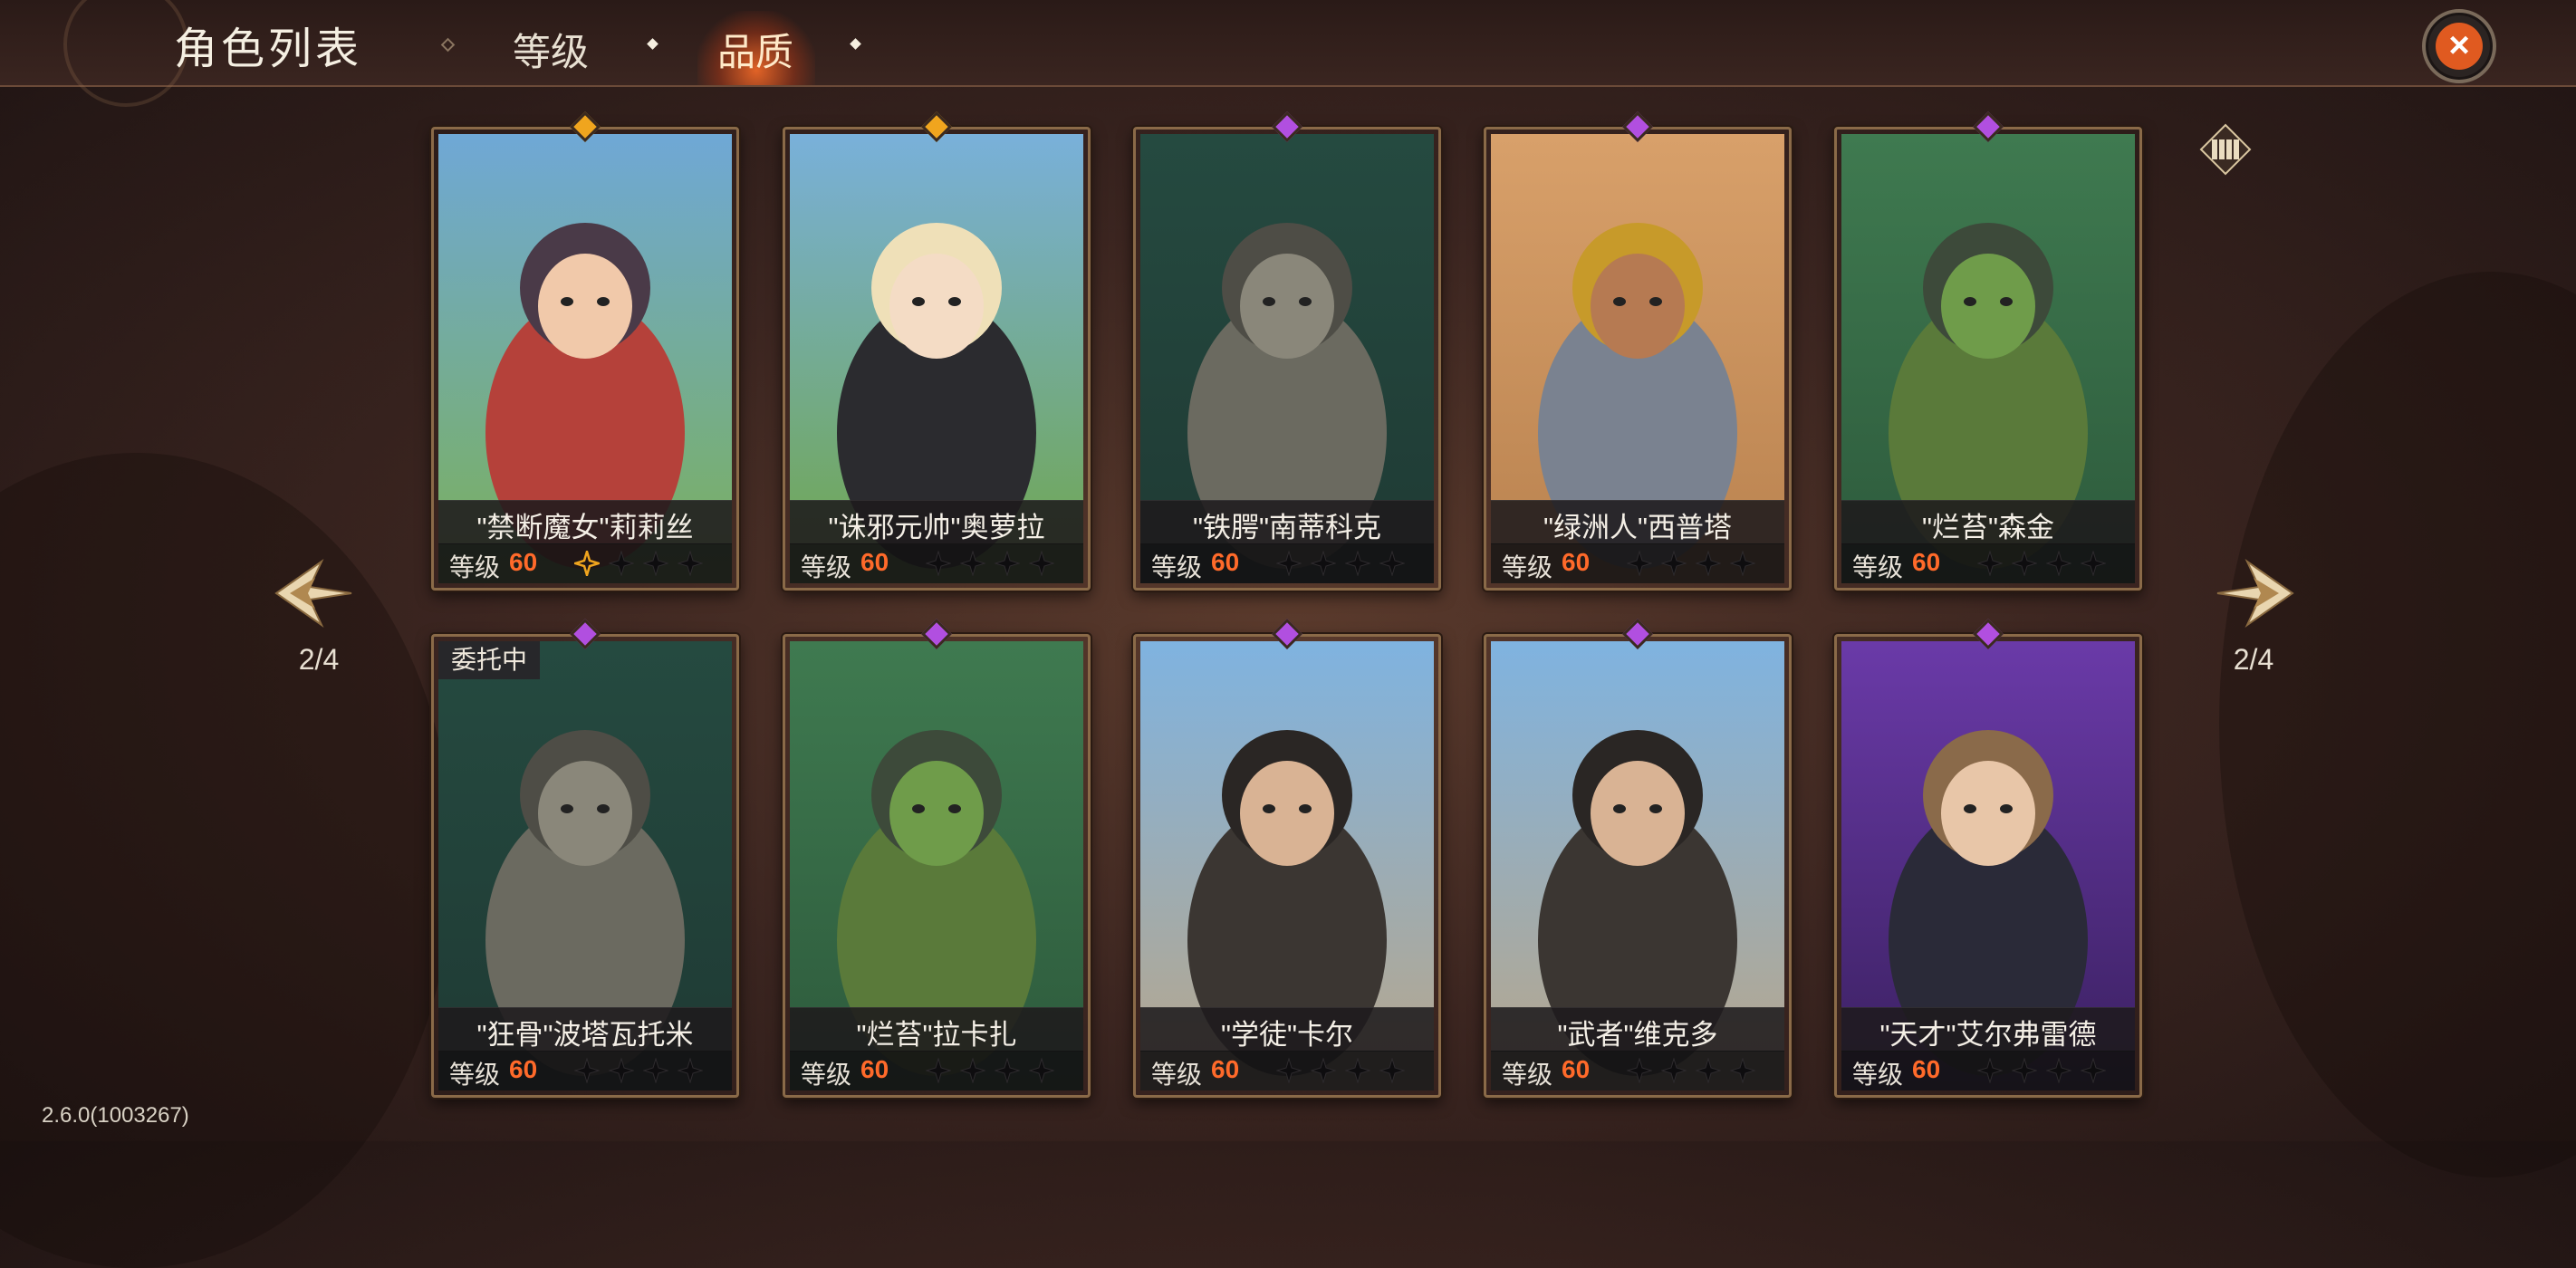 This screenshot has width=2576, height=1268. Describe the element at coordinates (936, 1035) in the screenshot. I see `character-name: "烂苔"拉卡扎` at that location.